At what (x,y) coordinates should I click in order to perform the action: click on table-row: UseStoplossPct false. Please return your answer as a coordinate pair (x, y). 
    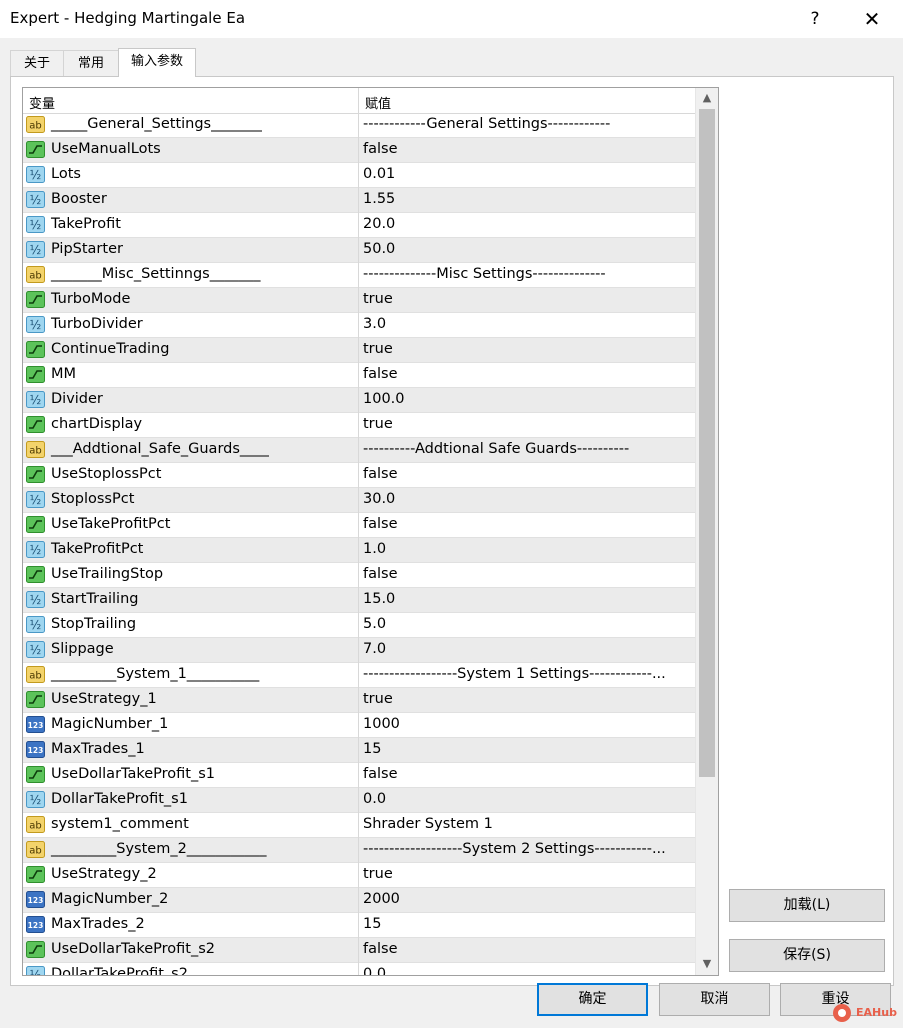
    Looking at the image, I should click on (359, 475).